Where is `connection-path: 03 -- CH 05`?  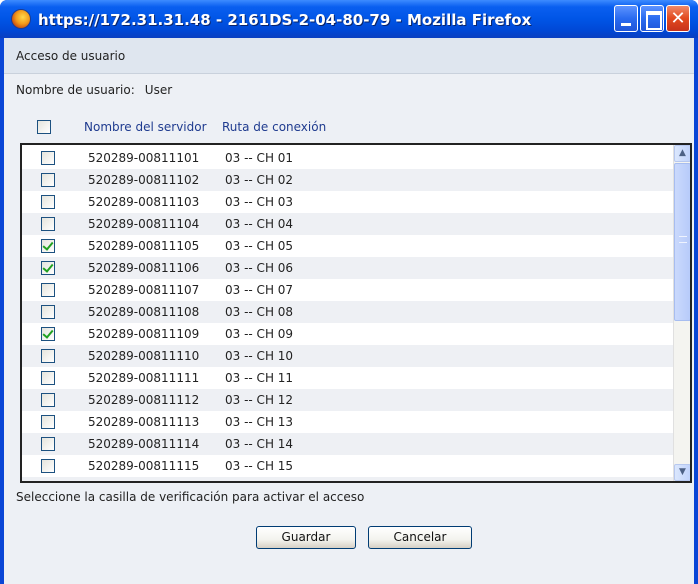
connection-path: 03 -- CH 05 is located at coordinates (259, 246).